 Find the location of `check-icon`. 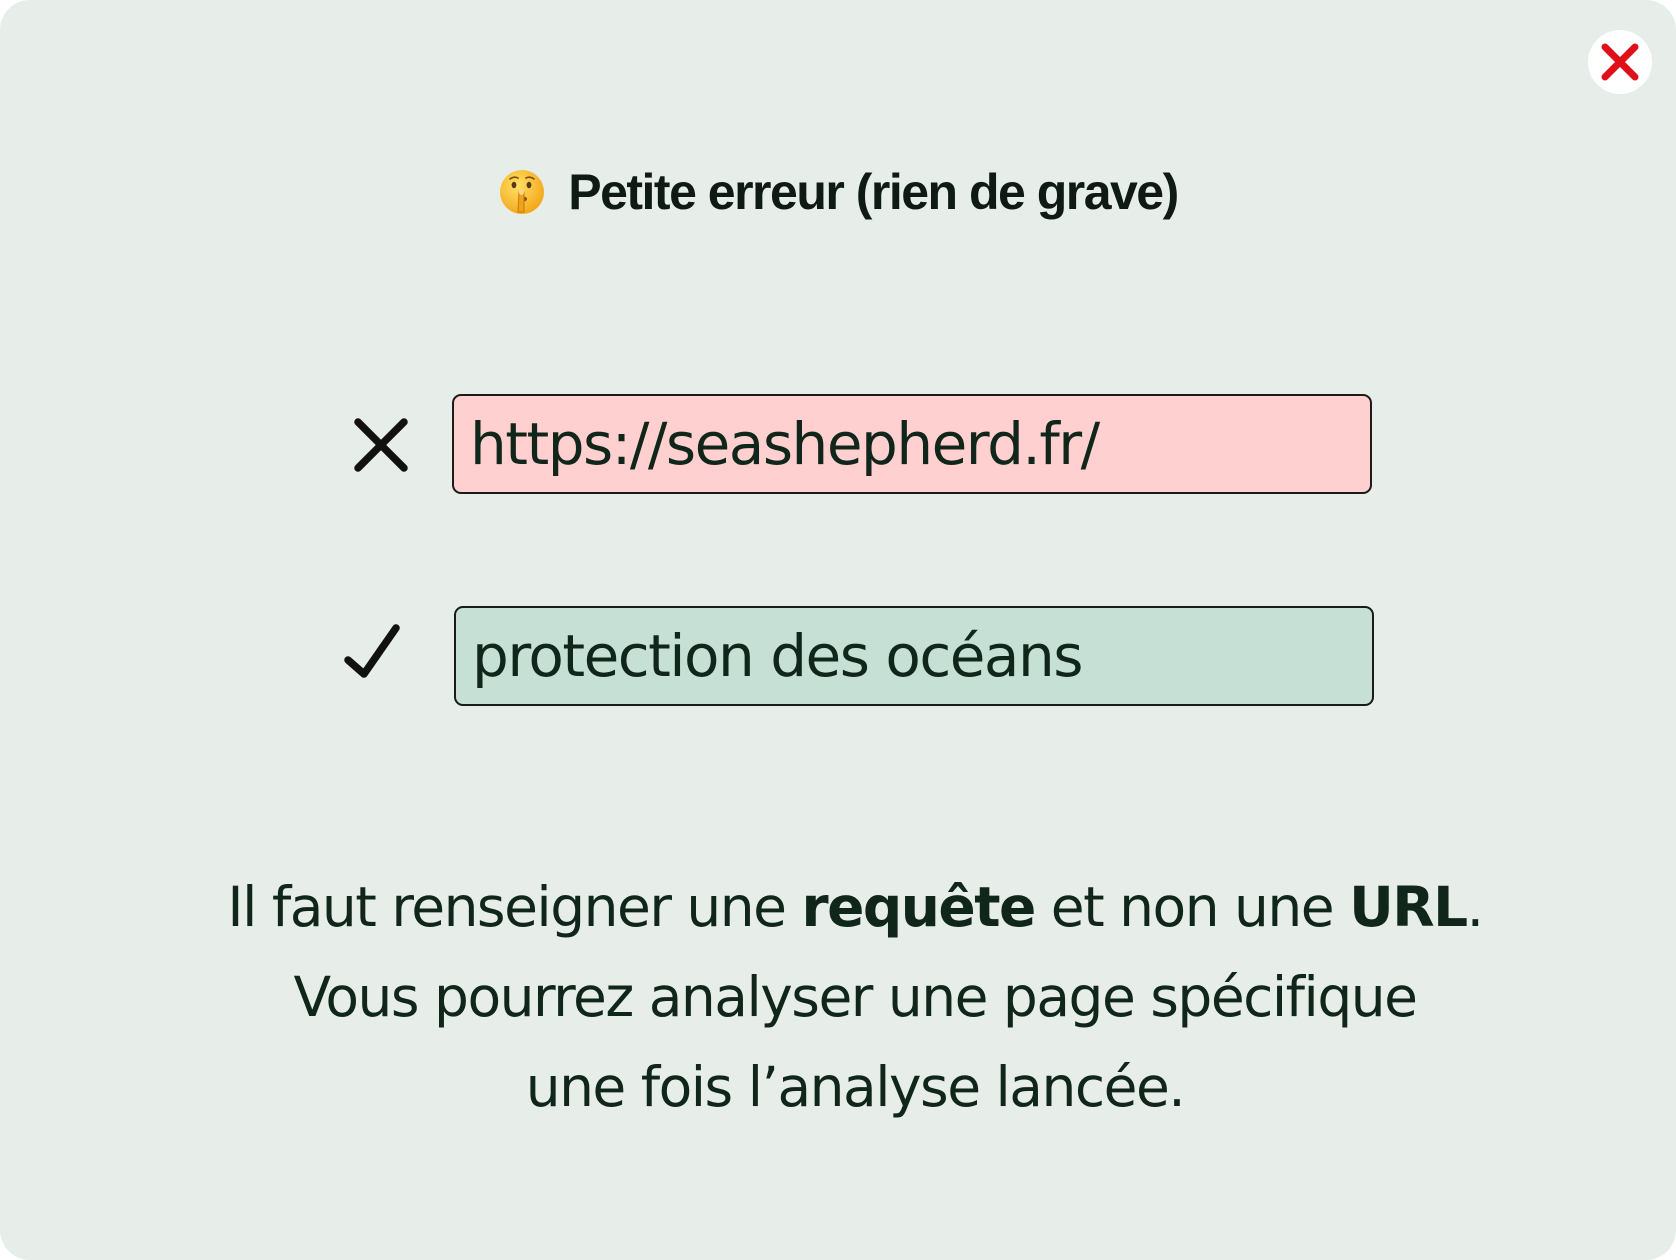

check-icon is located at coordinates (372, 651).